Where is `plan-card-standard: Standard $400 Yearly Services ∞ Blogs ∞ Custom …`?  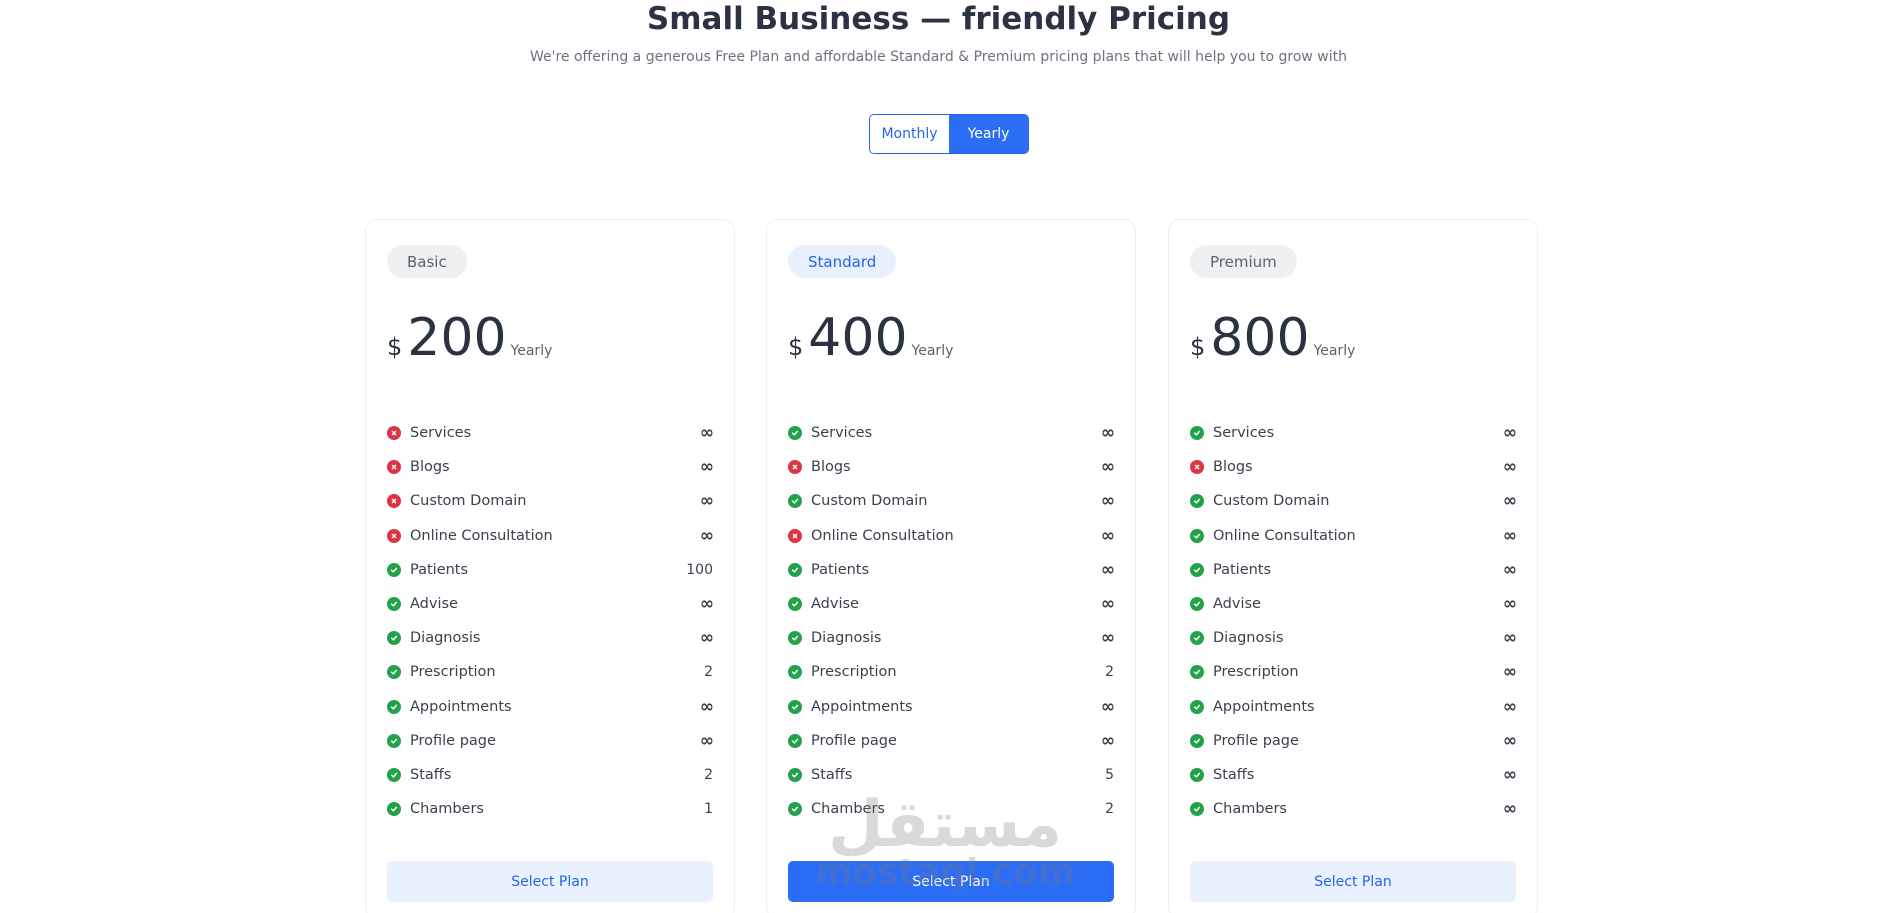
plan-card-standard: Standard $400 Yearly Services ∞ Blogs ∞ Custom … is located at coordinates (951, 566).